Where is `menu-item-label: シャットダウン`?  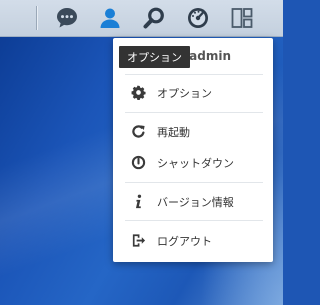
menu-item-label: シャットダウン is located at coordinates (195, 163).